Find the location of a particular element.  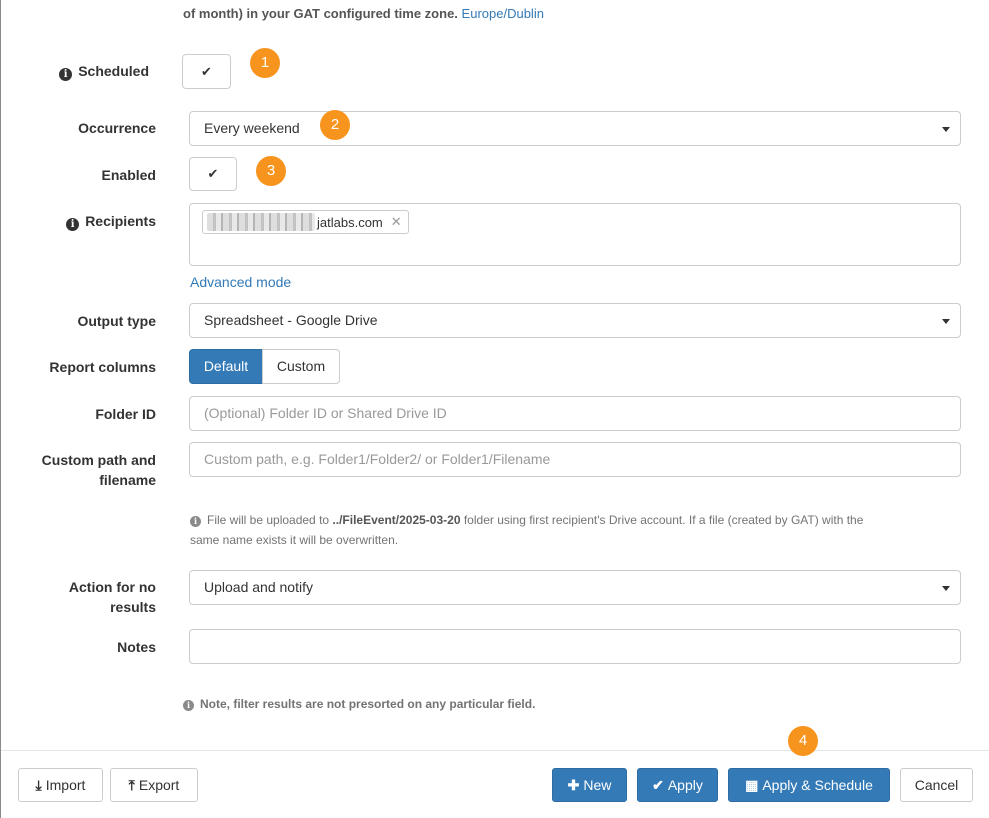

scheduled-label: i Scheduled is located at coordinates (94, 71).